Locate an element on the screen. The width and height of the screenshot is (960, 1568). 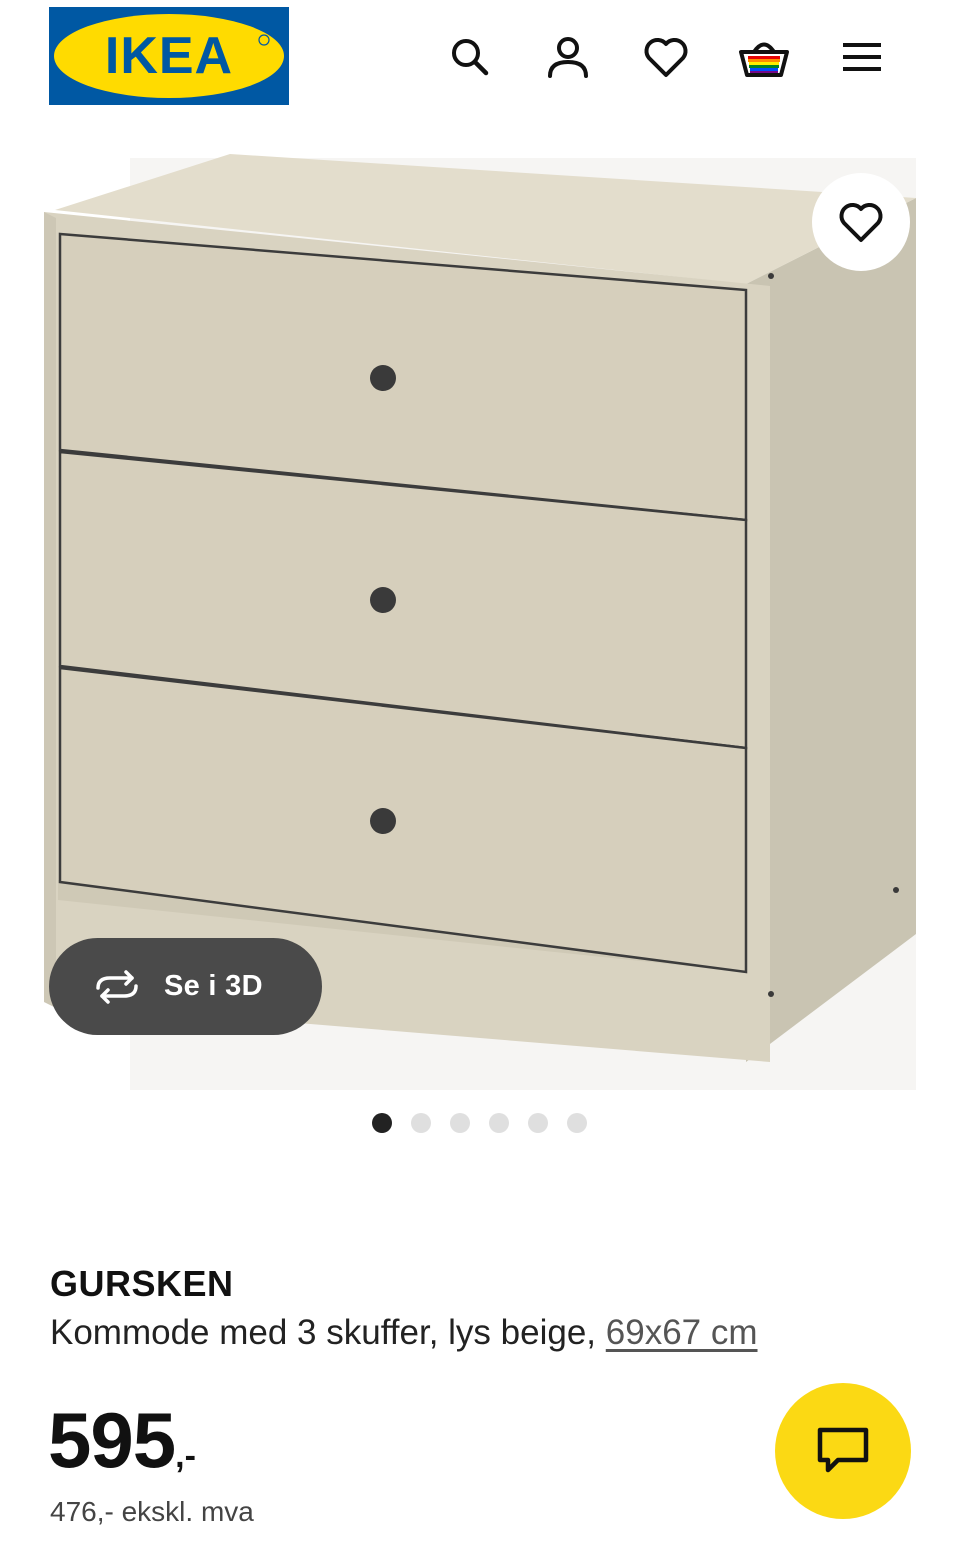
price-suffix: ,- is located at coordinates (185, 1456).